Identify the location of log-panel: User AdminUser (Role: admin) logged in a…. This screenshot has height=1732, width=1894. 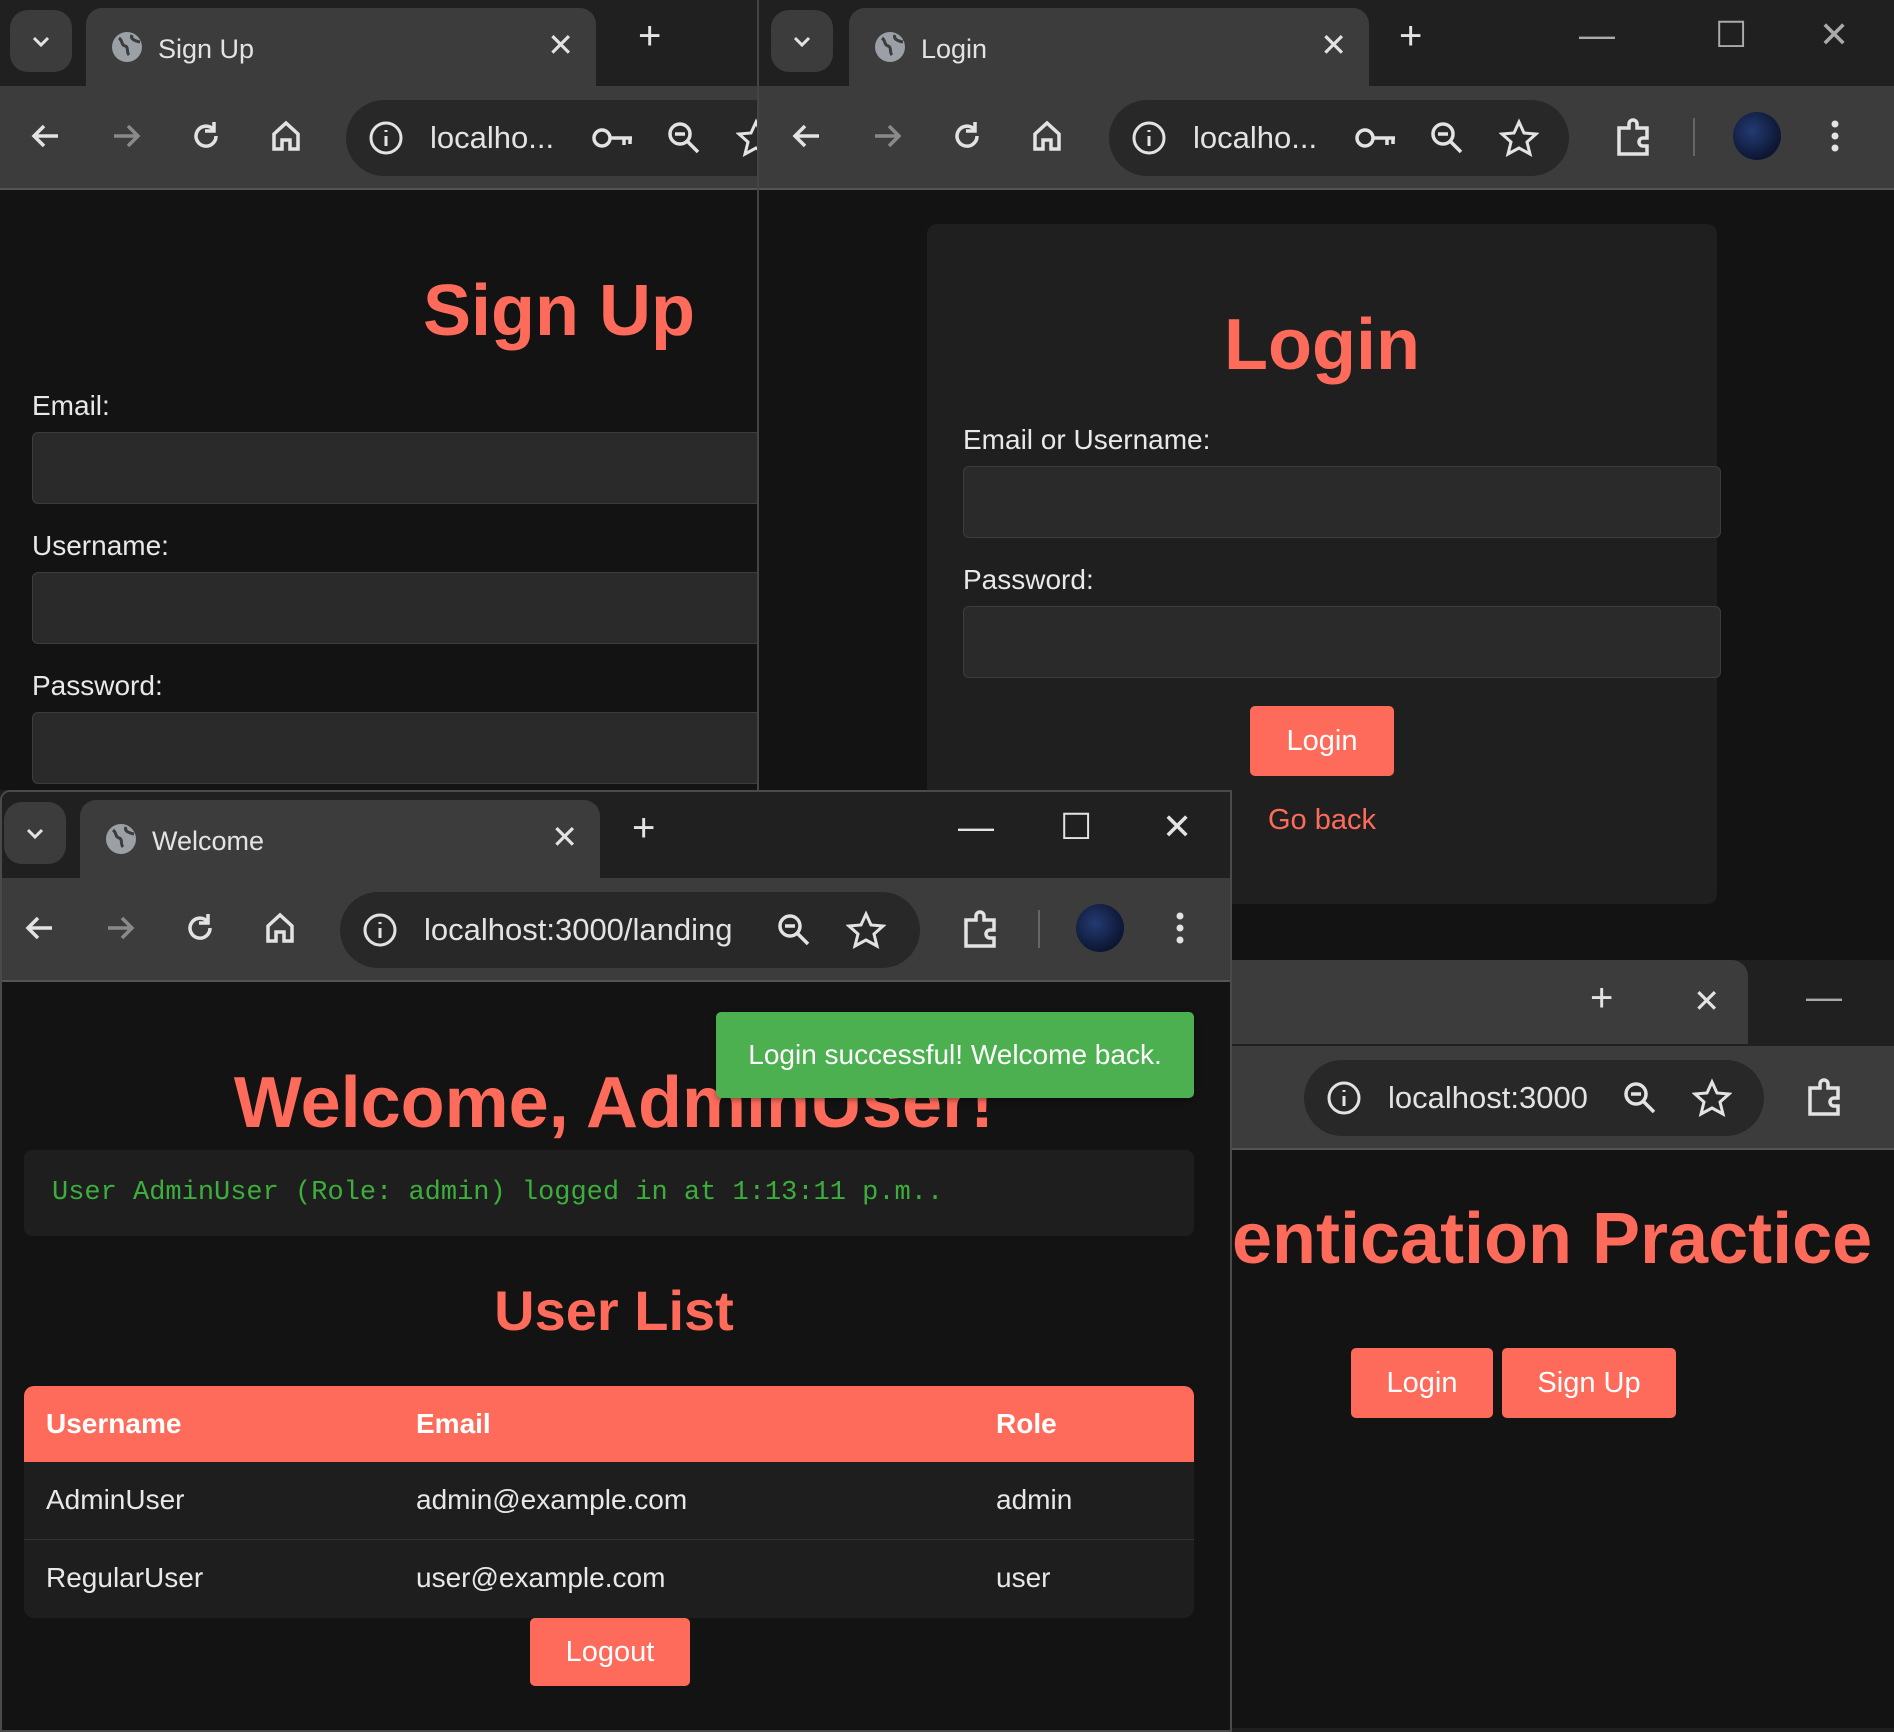
(609, 1193).